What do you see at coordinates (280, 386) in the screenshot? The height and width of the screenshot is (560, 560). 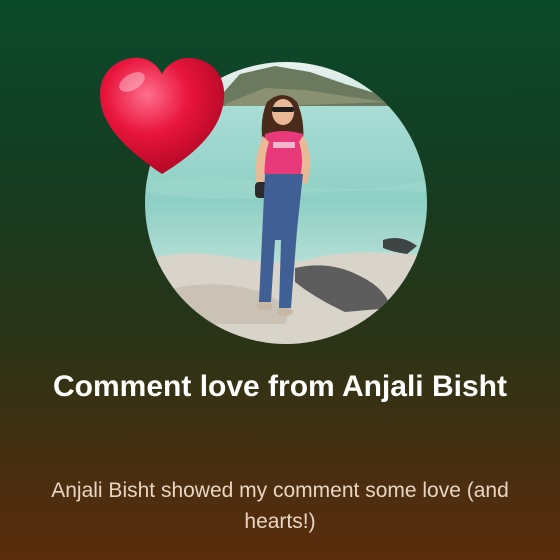 I see `notification-title: Comment love from Anjali Bisht` at bounding box center [280, 386].